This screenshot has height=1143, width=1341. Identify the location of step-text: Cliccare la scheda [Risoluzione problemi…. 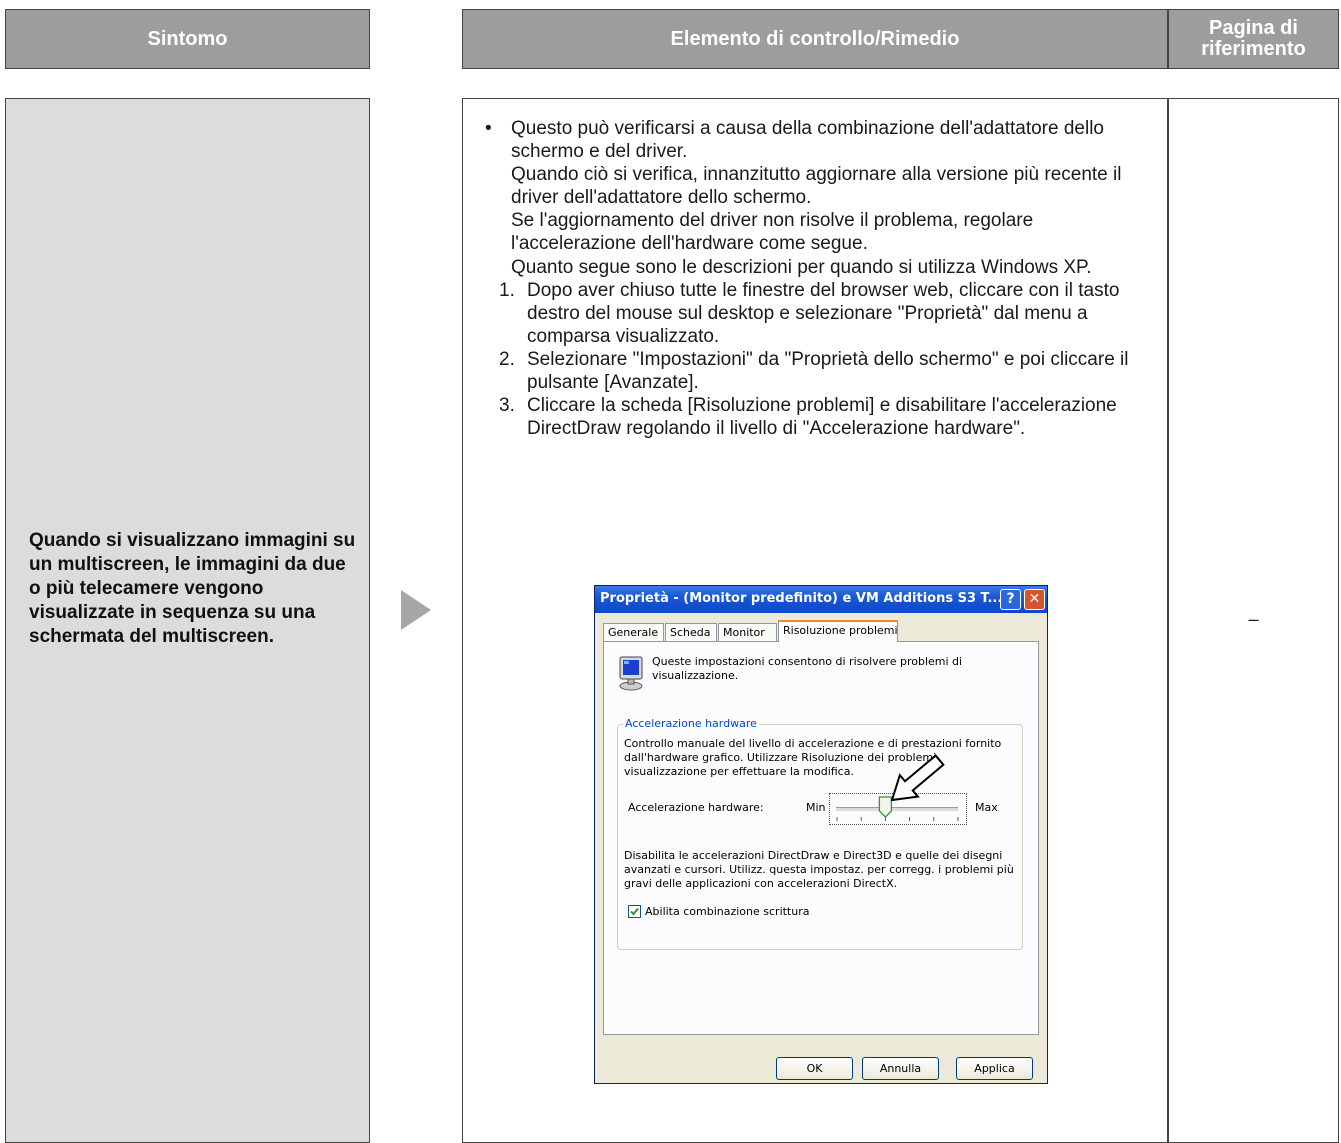
(822, 417).